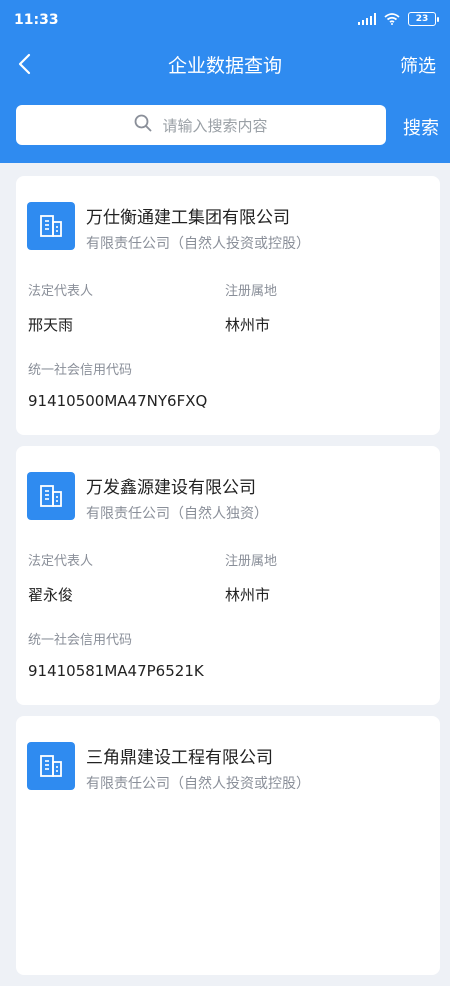  What do you see at coordinates (171, 488) in the screenshot?
I see `company-name: 万发鑫源建设有限公司` at bounding box center [171, 488].